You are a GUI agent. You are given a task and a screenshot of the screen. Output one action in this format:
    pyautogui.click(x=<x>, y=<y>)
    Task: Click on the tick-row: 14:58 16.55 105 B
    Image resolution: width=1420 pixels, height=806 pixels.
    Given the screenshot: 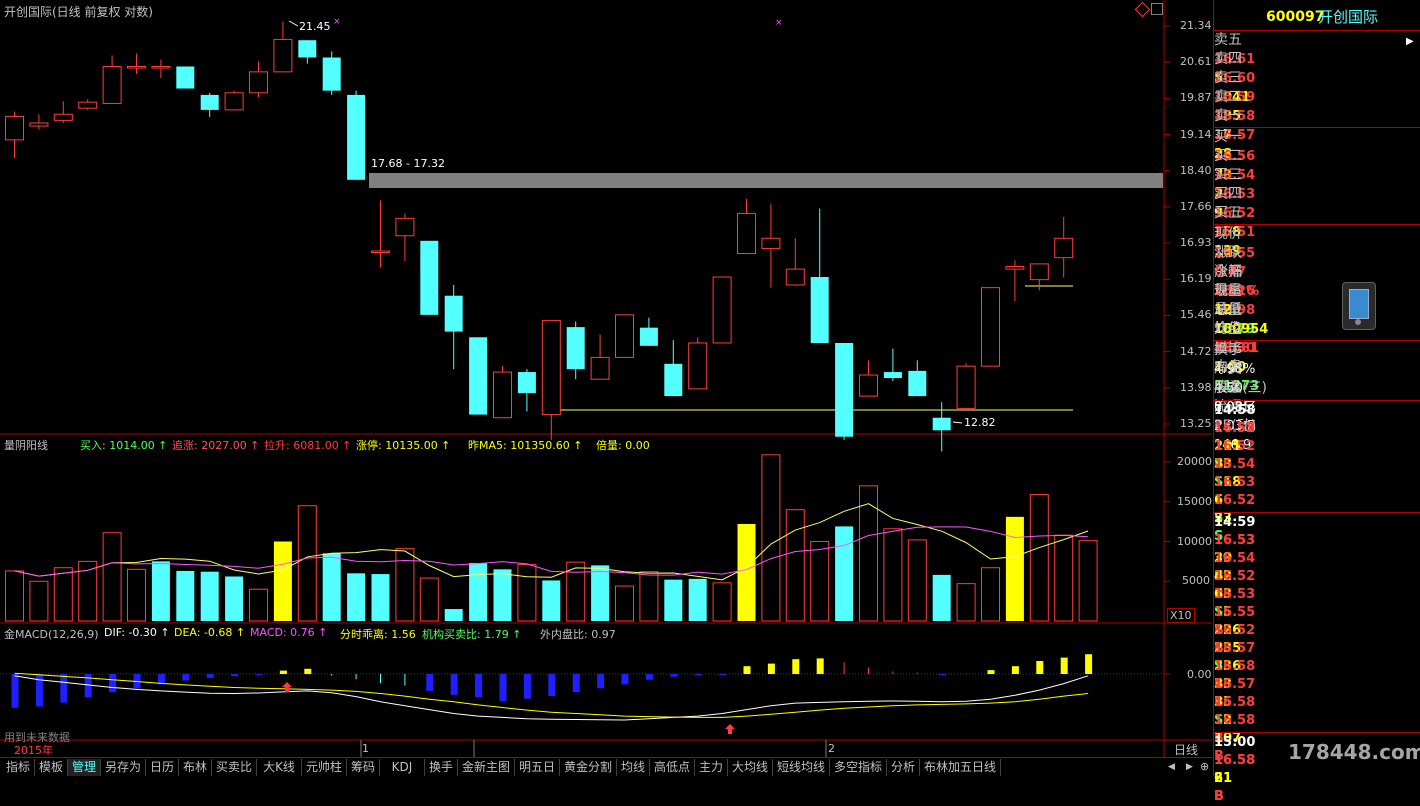 What is the action you would take?
    pyautogui.click(x=1317, y=437)
    